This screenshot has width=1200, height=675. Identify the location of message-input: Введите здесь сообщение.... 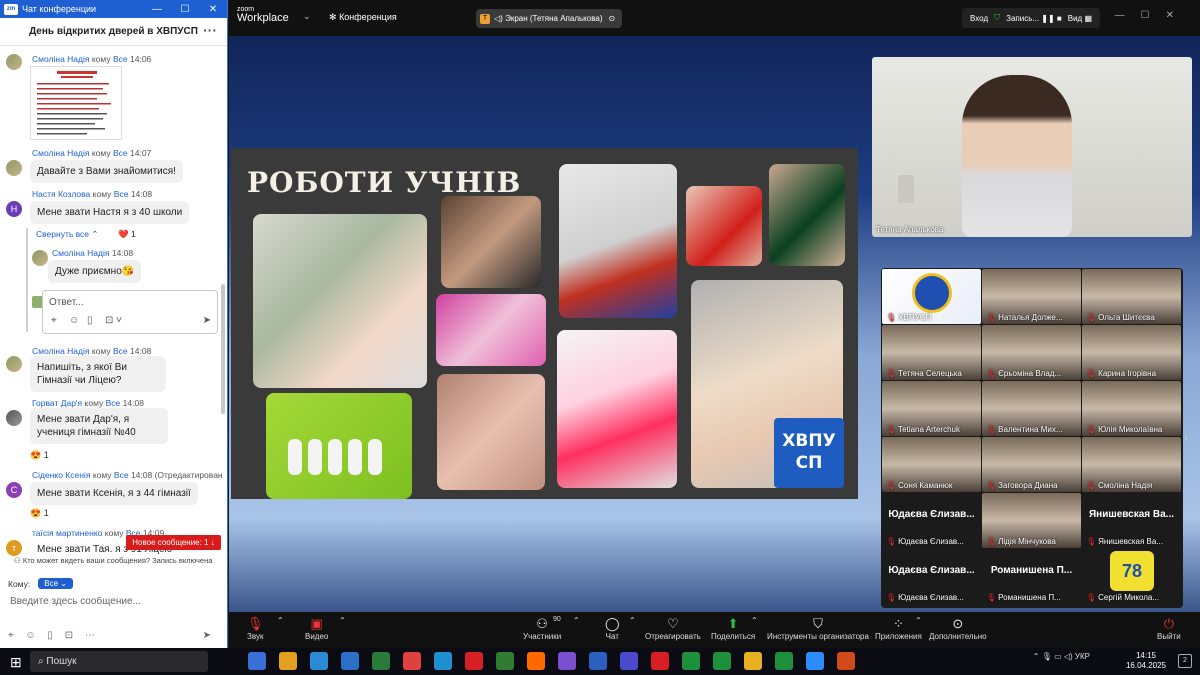
(75, 601).